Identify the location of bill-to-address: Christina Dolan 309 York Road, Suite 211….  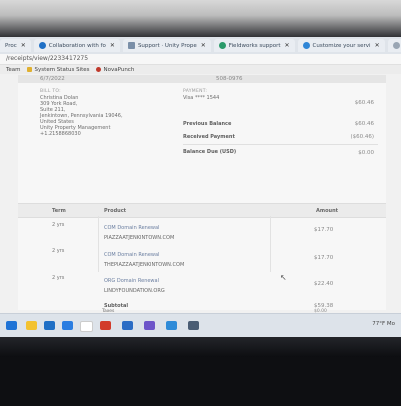
(81, 116).